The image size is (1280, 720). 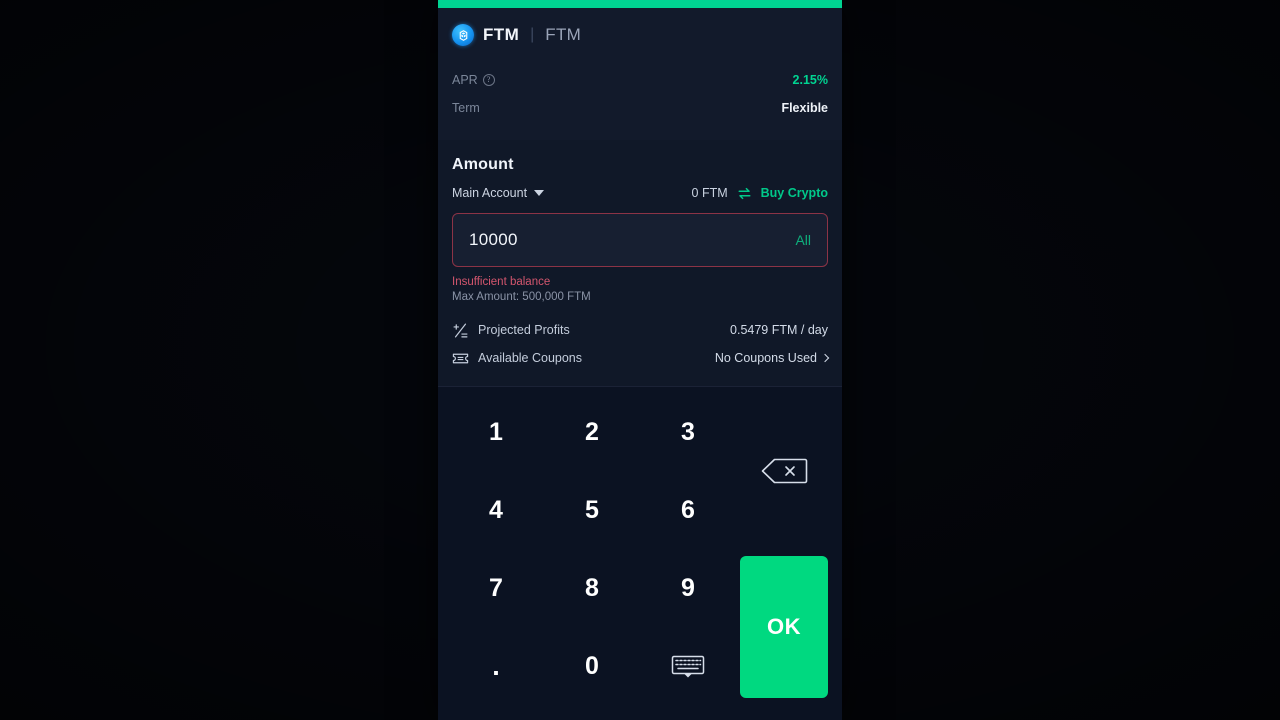 I want to click on key-decimal-point: ., so click(x=496, y=667).